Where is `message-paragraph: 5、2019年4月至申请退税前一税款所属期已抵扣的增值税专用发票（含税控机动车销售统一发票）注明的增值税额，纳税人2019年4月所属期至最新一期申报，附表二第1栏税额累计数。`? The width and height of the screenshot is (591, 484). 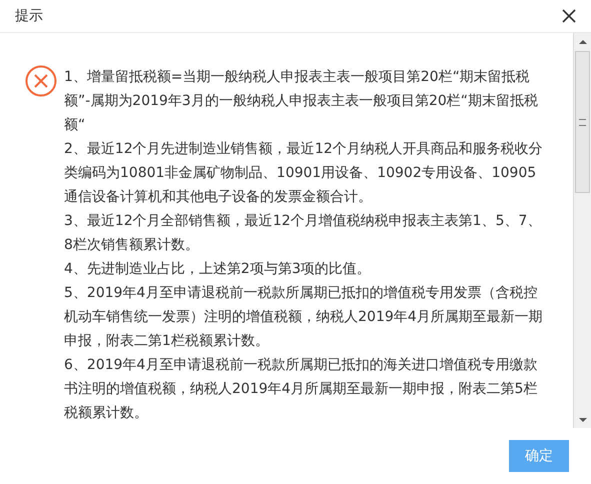
message-paragraph: 5、2019年4月至申请退税前一税款所属期已抵扣的增值税专用发票（含税控机动车销售统一发票）注明的增值税额，纳税人2019年4月所属期至最新一期申报，附表二第1栏税额累计数。 is located at coordinates (304, 317).